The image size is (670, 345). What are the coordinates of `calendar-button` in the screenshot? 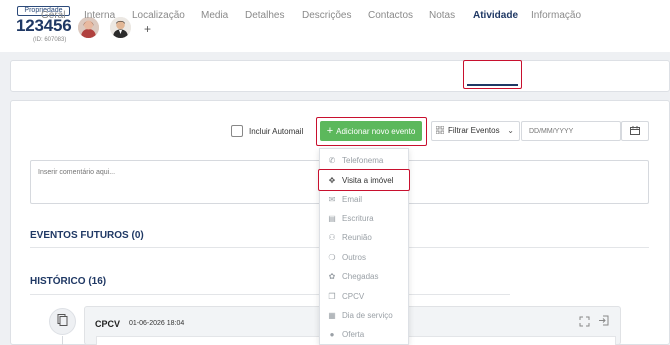 It's located at (635, 131).